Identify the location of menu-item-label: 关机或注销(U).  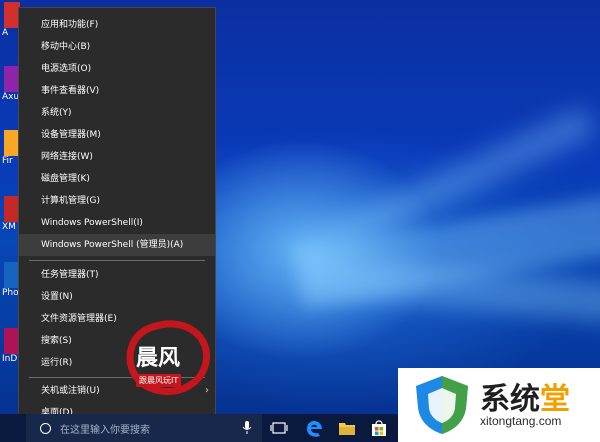
(70, 391).